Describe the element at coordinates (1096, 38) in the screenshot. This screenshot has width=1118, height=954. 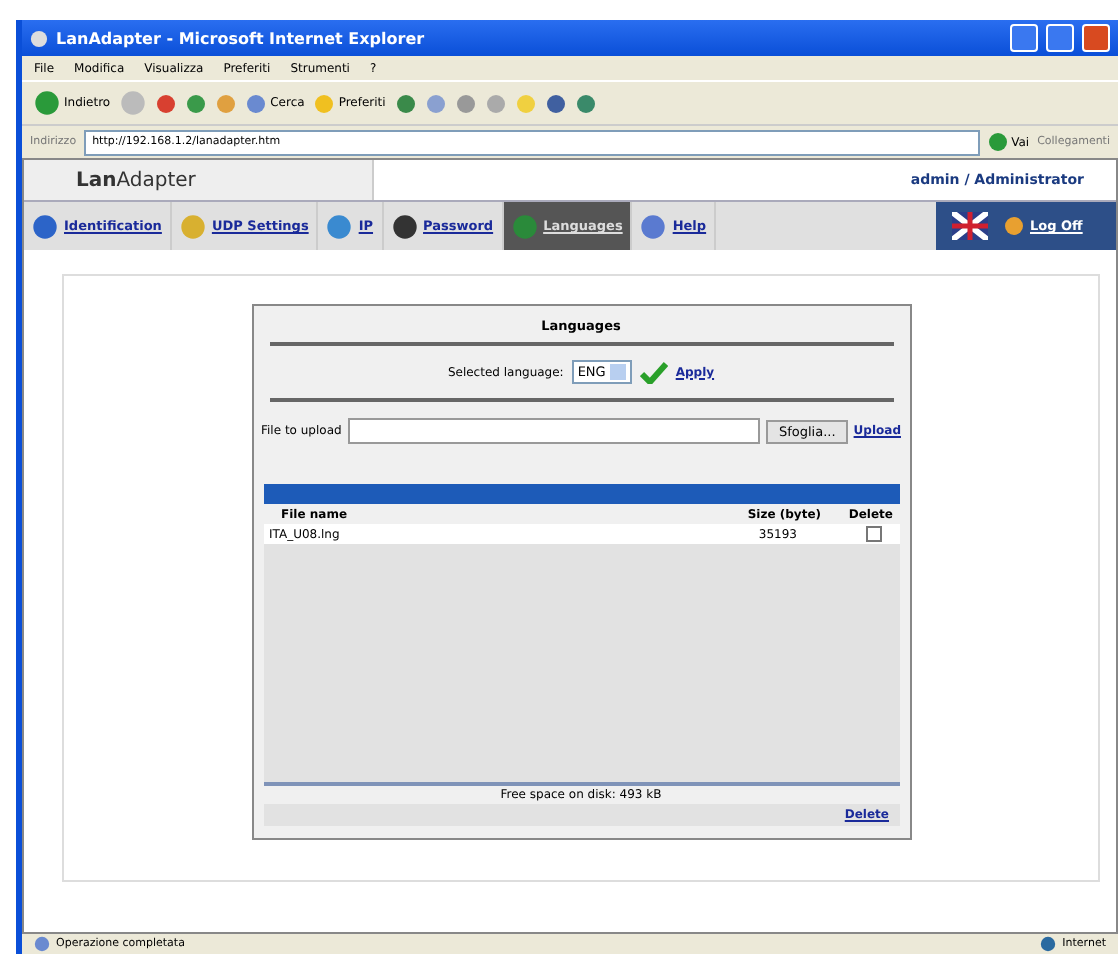
I see `close-button` at that location.